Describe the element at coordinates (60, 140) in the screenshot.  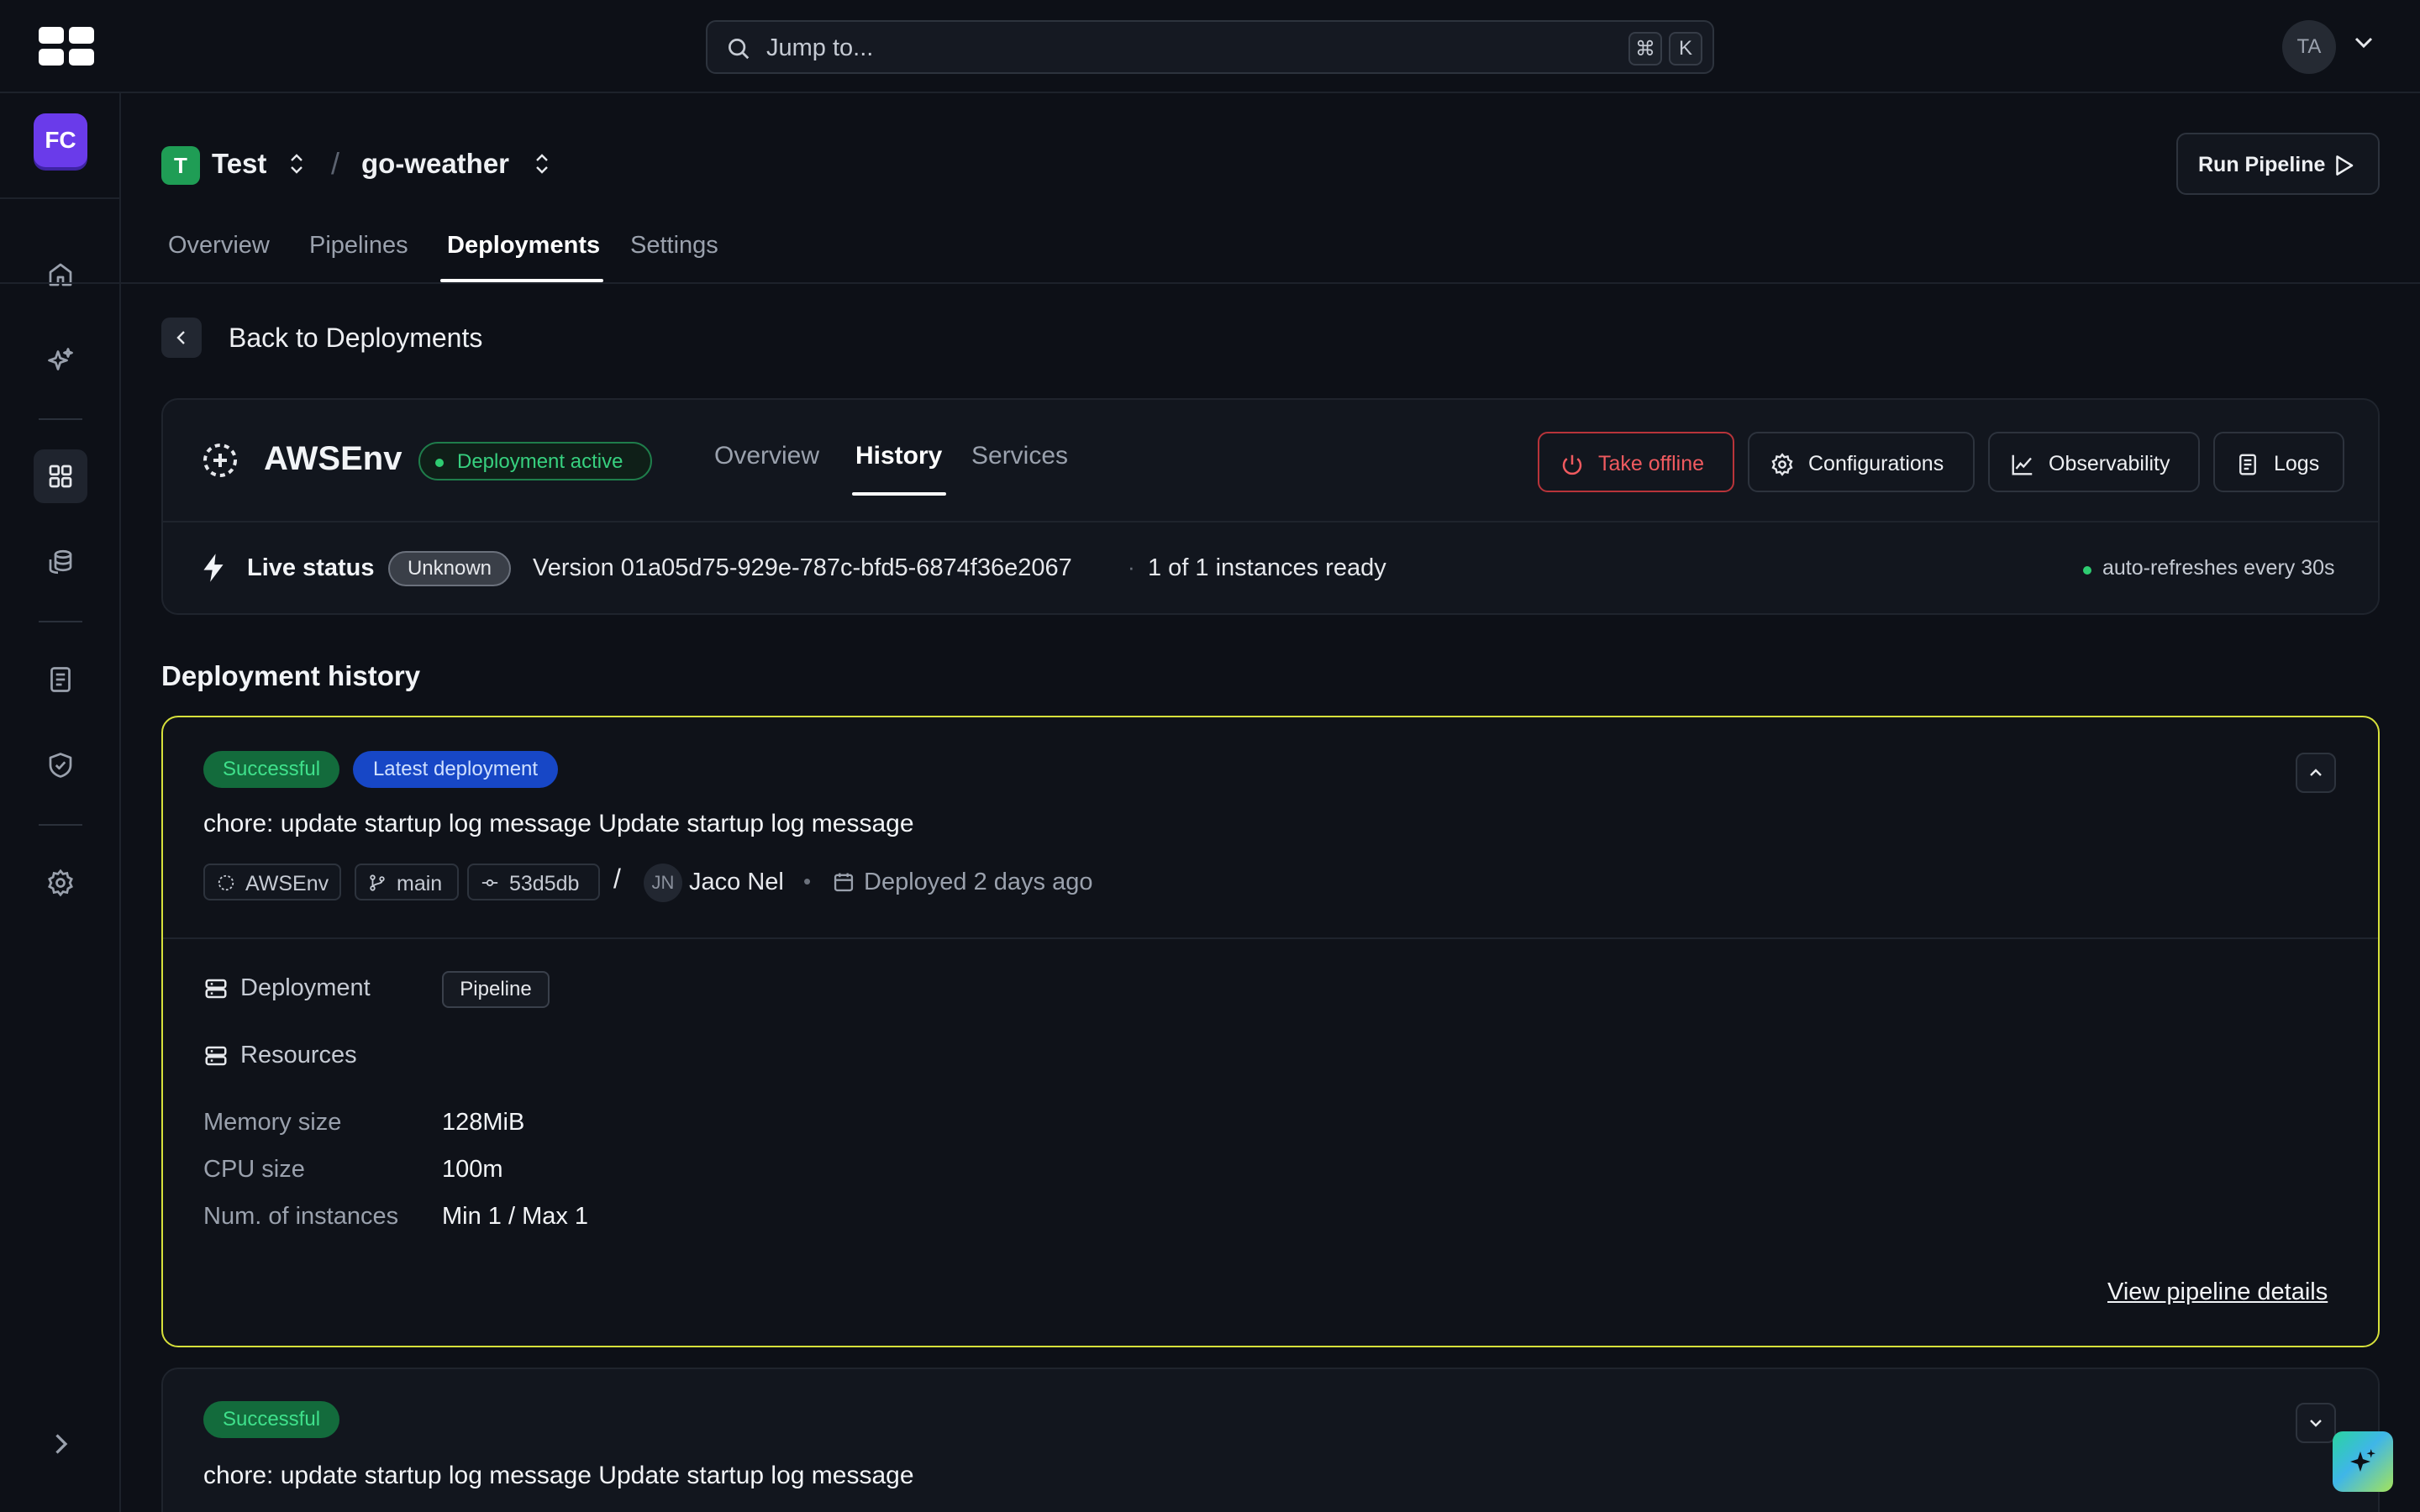
I see `workspace-avatar: FC` at that location.